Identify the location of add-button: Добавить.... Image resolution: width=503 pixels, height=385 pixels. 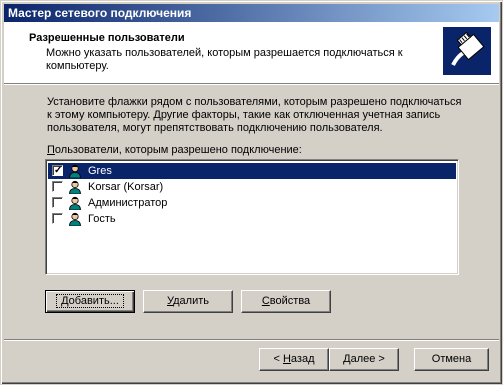
(90, 301).